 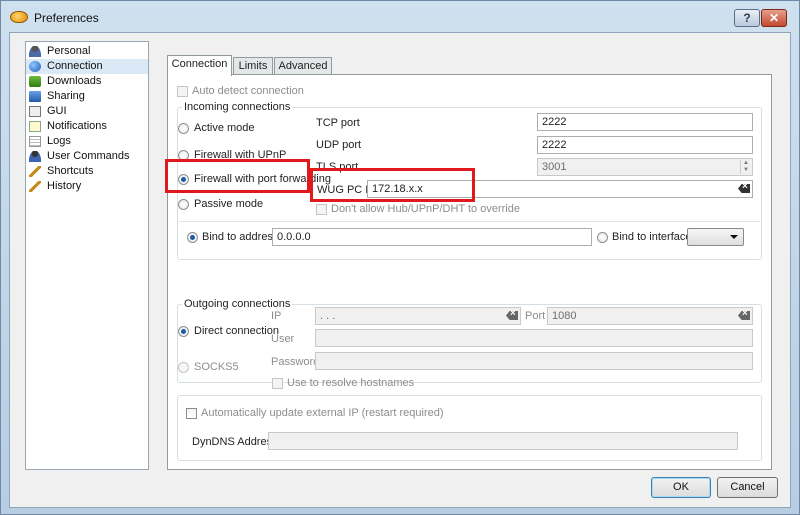 I want to click on spinner-arrows-icon: ▲ ▼, so click(x=745, y=167).